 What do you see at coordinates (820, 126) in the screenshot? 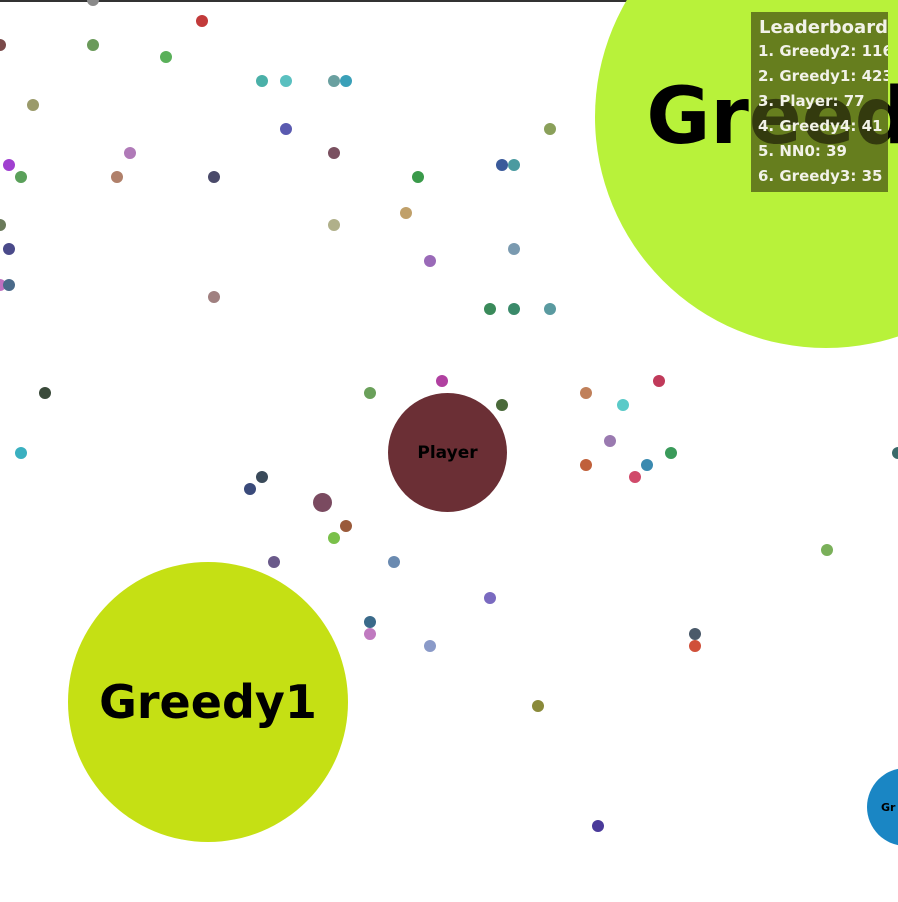
I see `leaderboard-row-4: 4. Greedy4: 41` at bounding box center [820, 126].